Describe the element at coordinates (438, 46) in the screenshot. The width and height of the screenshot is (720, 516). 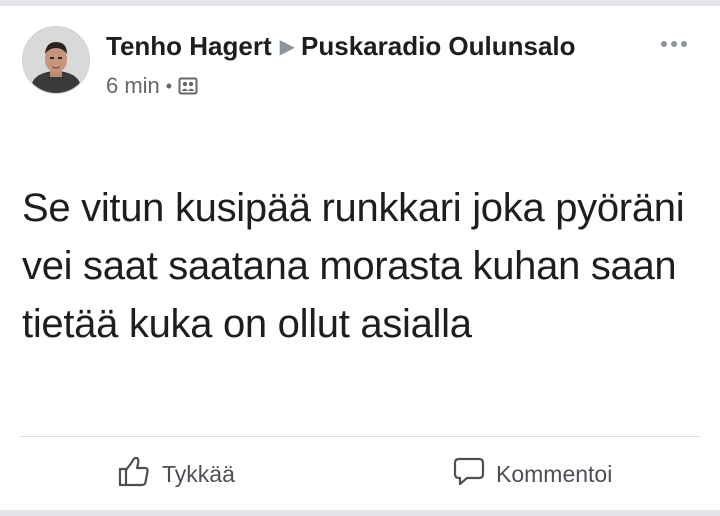
I see `group-name: Puskaradio Oulunsalo` at that location.